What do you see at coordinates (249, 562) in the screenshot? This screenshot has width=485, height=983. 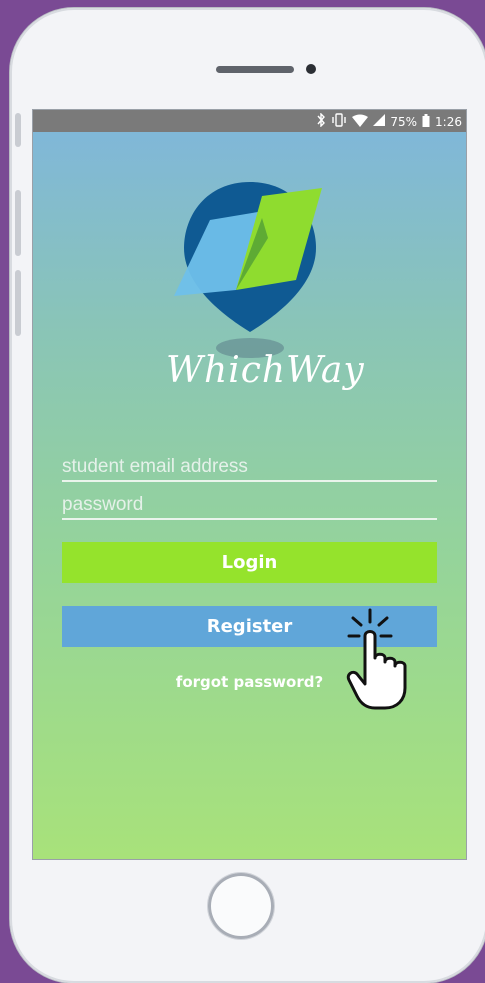 I see `login-button: Login` at bounding box center [249, 562].